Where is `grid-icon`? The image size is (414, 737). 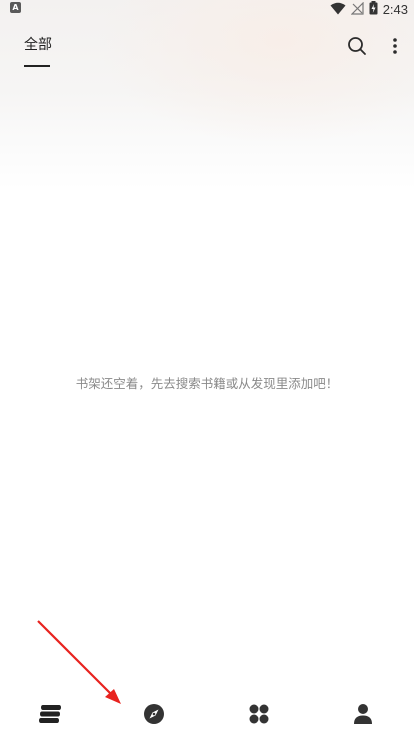
grid-icon is located at coordinates (259, 716).